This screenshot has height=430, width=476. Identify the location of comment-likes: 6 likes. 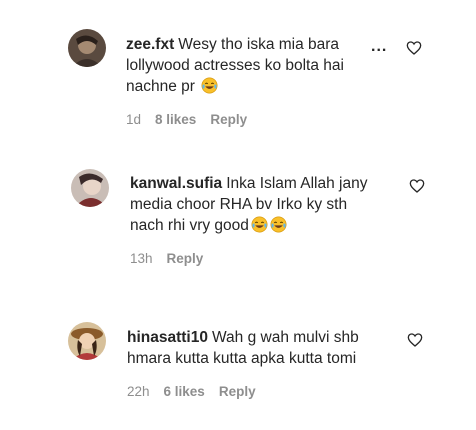
(184, 391).